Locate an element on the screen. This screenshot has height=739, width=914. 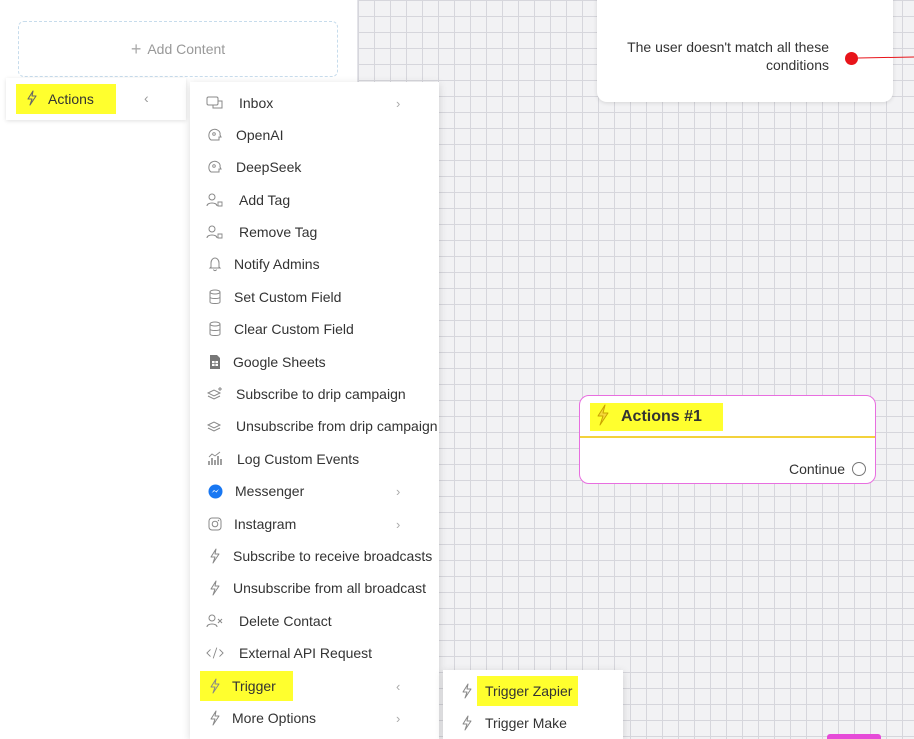
menu-item-delete-contact: Delete Contact is located at coordinates (314, 621).